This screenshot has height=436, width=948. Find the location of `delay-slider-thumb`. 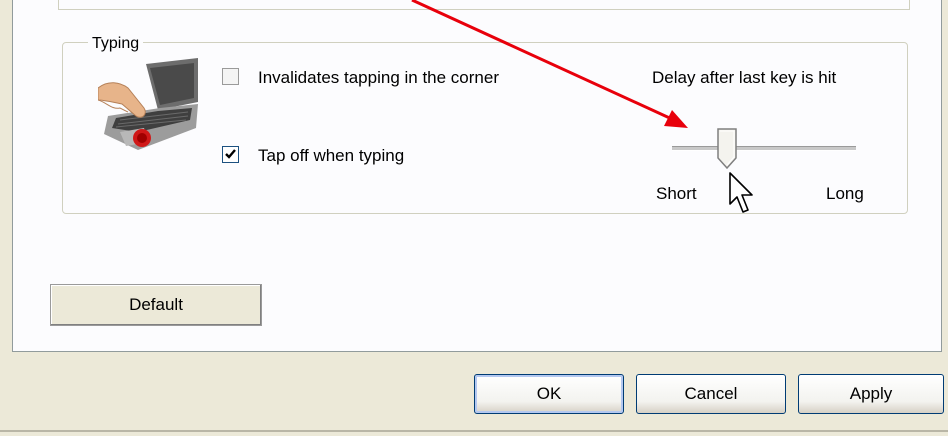

delay-slider-thumb is located at coordinates (727, 149).